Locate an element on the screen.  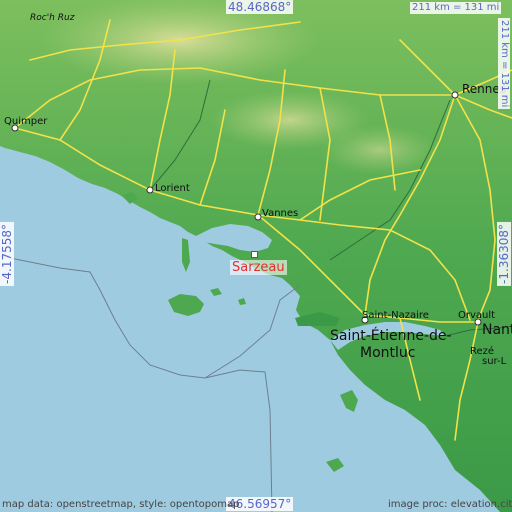
city-dot-lorient is located at coordinates (150, 190).